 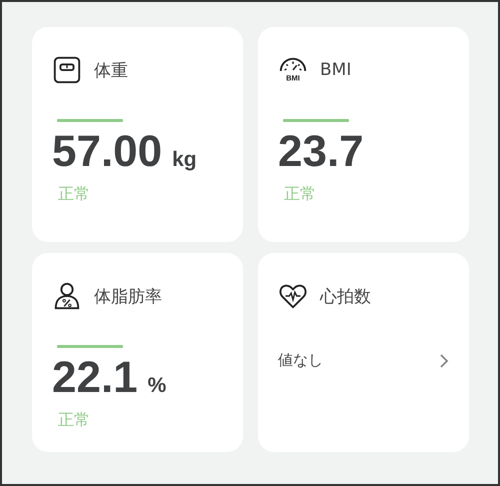 What do you see at coordinates (67, 296) in the screenshot?
I see `person-percent-icon` at bounding box center [67, 296].